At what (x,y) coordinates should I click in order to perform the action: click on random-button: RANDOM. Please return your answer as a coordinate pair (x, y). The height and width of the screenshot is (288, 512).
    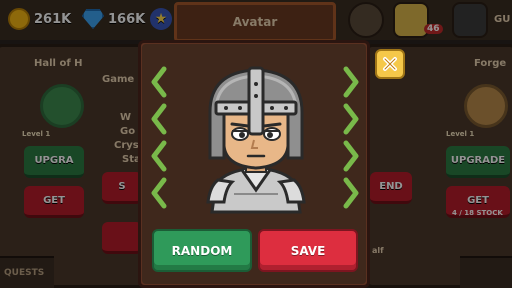
    Looking at the image, I should click on (202, 250).